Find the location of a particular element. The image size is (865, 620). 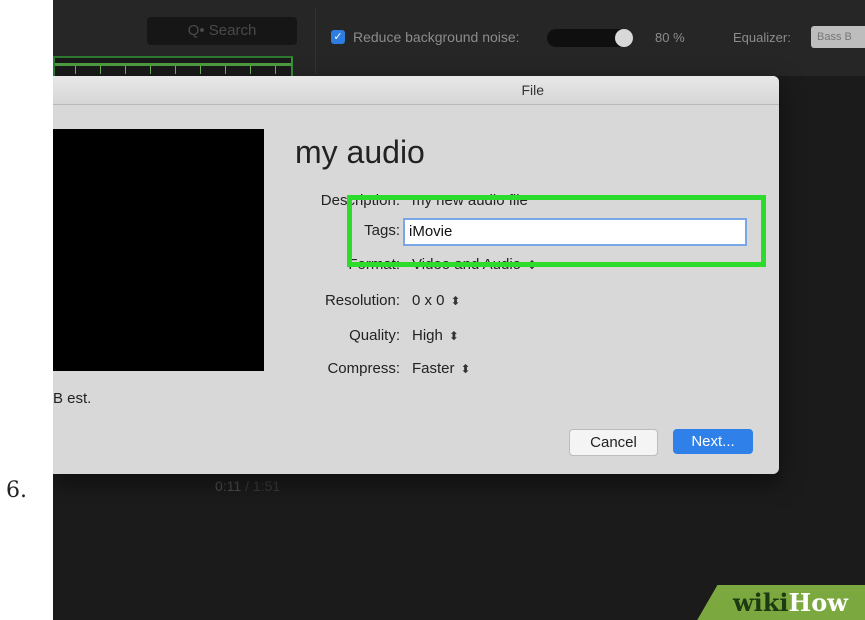

clip-waveform-bar is located at coordinates (173, 64).